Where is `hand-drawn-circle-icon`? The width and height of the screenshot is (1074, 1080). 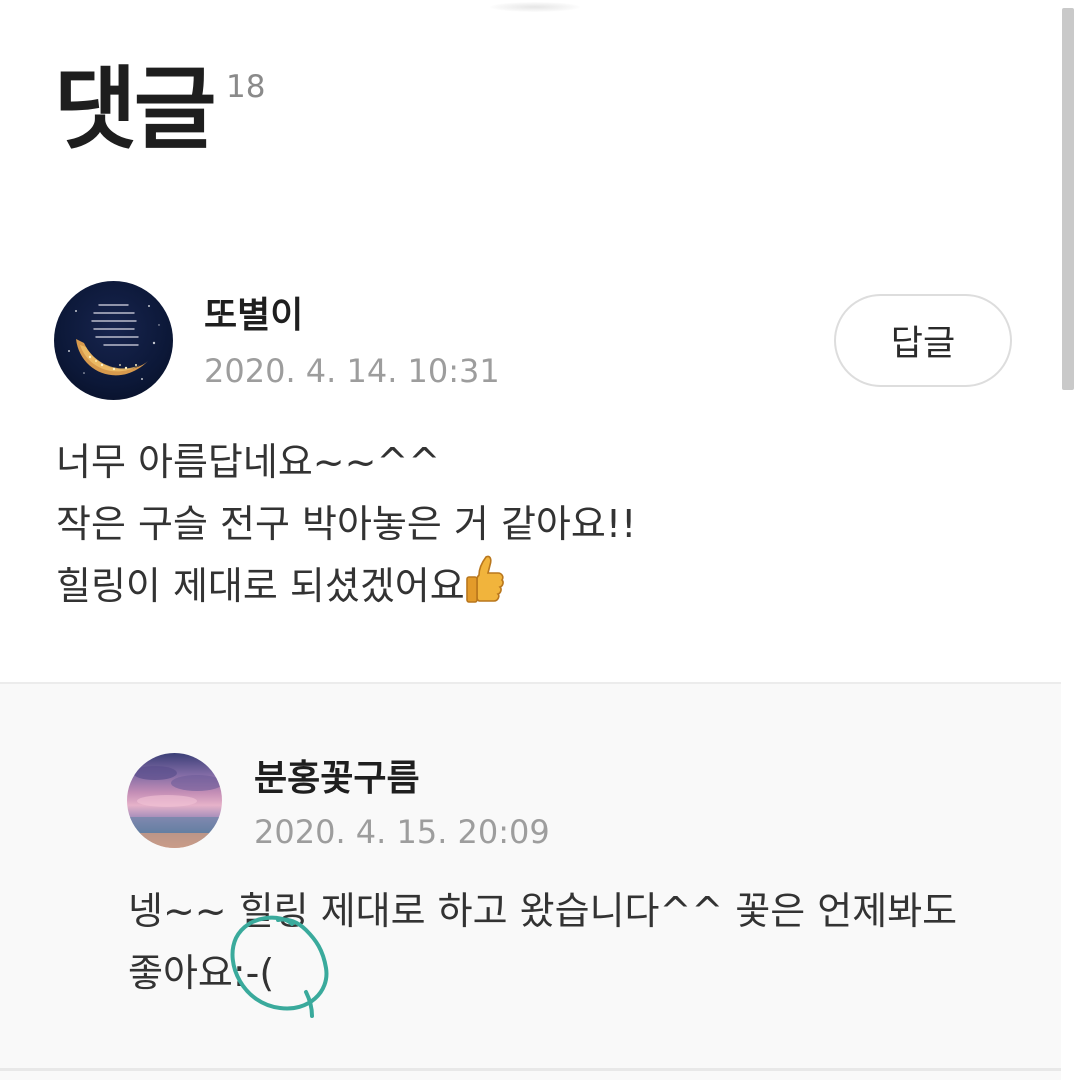 hand-drawn-circle-icon is located at coordinates (279, 966).